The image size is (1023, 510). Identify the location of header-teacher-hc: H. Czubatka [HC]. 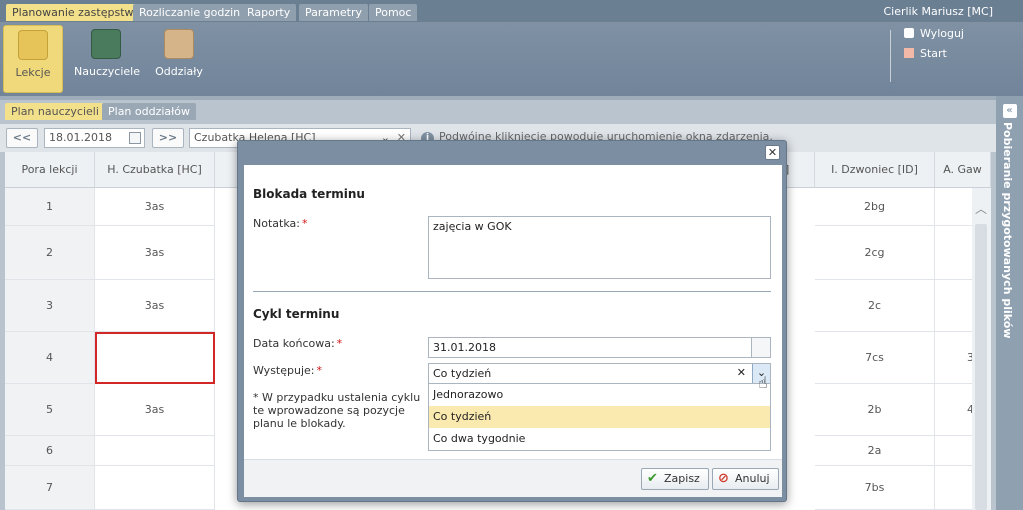
(155, 170).